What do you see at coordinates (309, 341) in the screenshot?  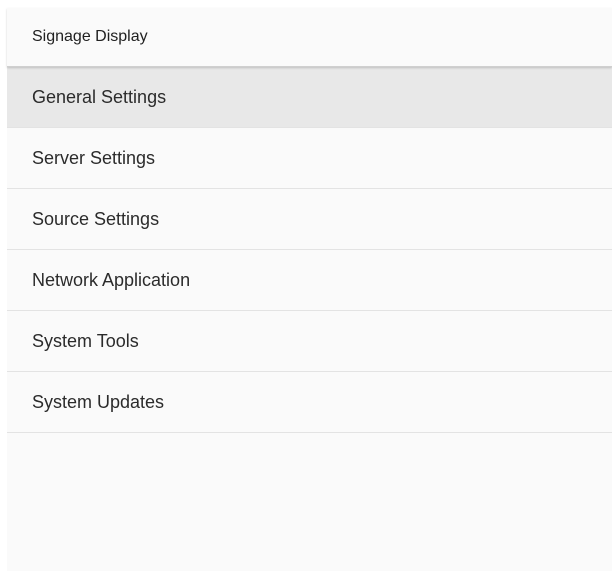 I see `menu-item-system-tools: System Tools` at bounding box center [309, 341].